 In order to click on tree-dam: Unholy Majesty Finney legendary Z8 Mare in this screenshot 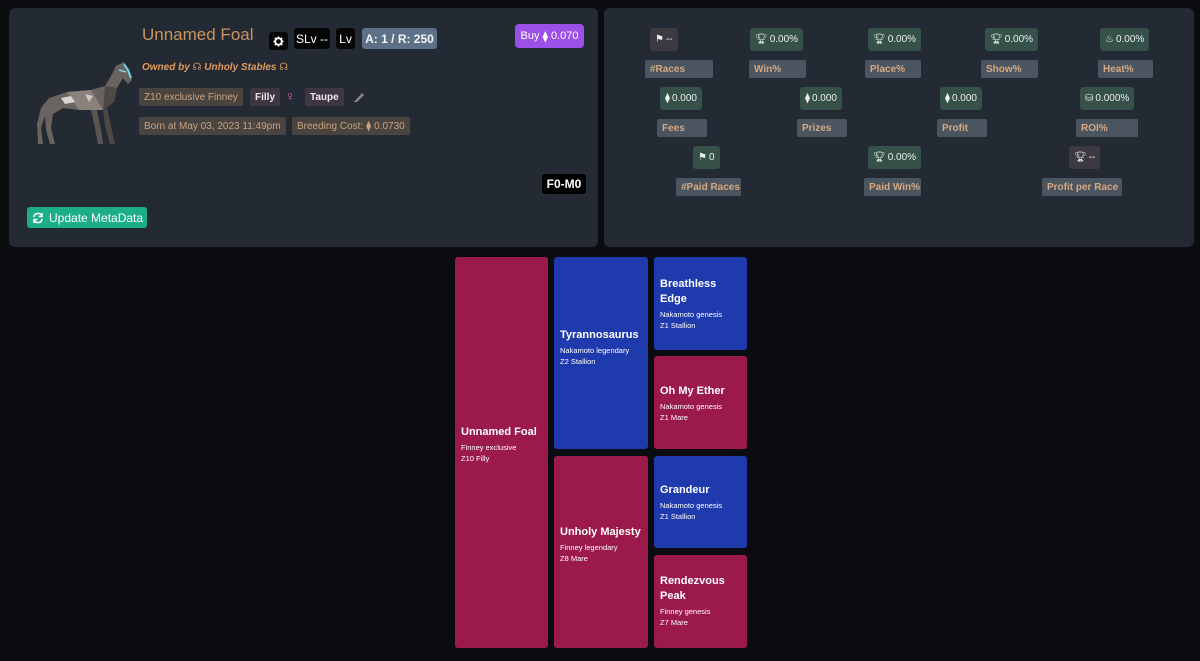, I will do `click(601, 552)`.